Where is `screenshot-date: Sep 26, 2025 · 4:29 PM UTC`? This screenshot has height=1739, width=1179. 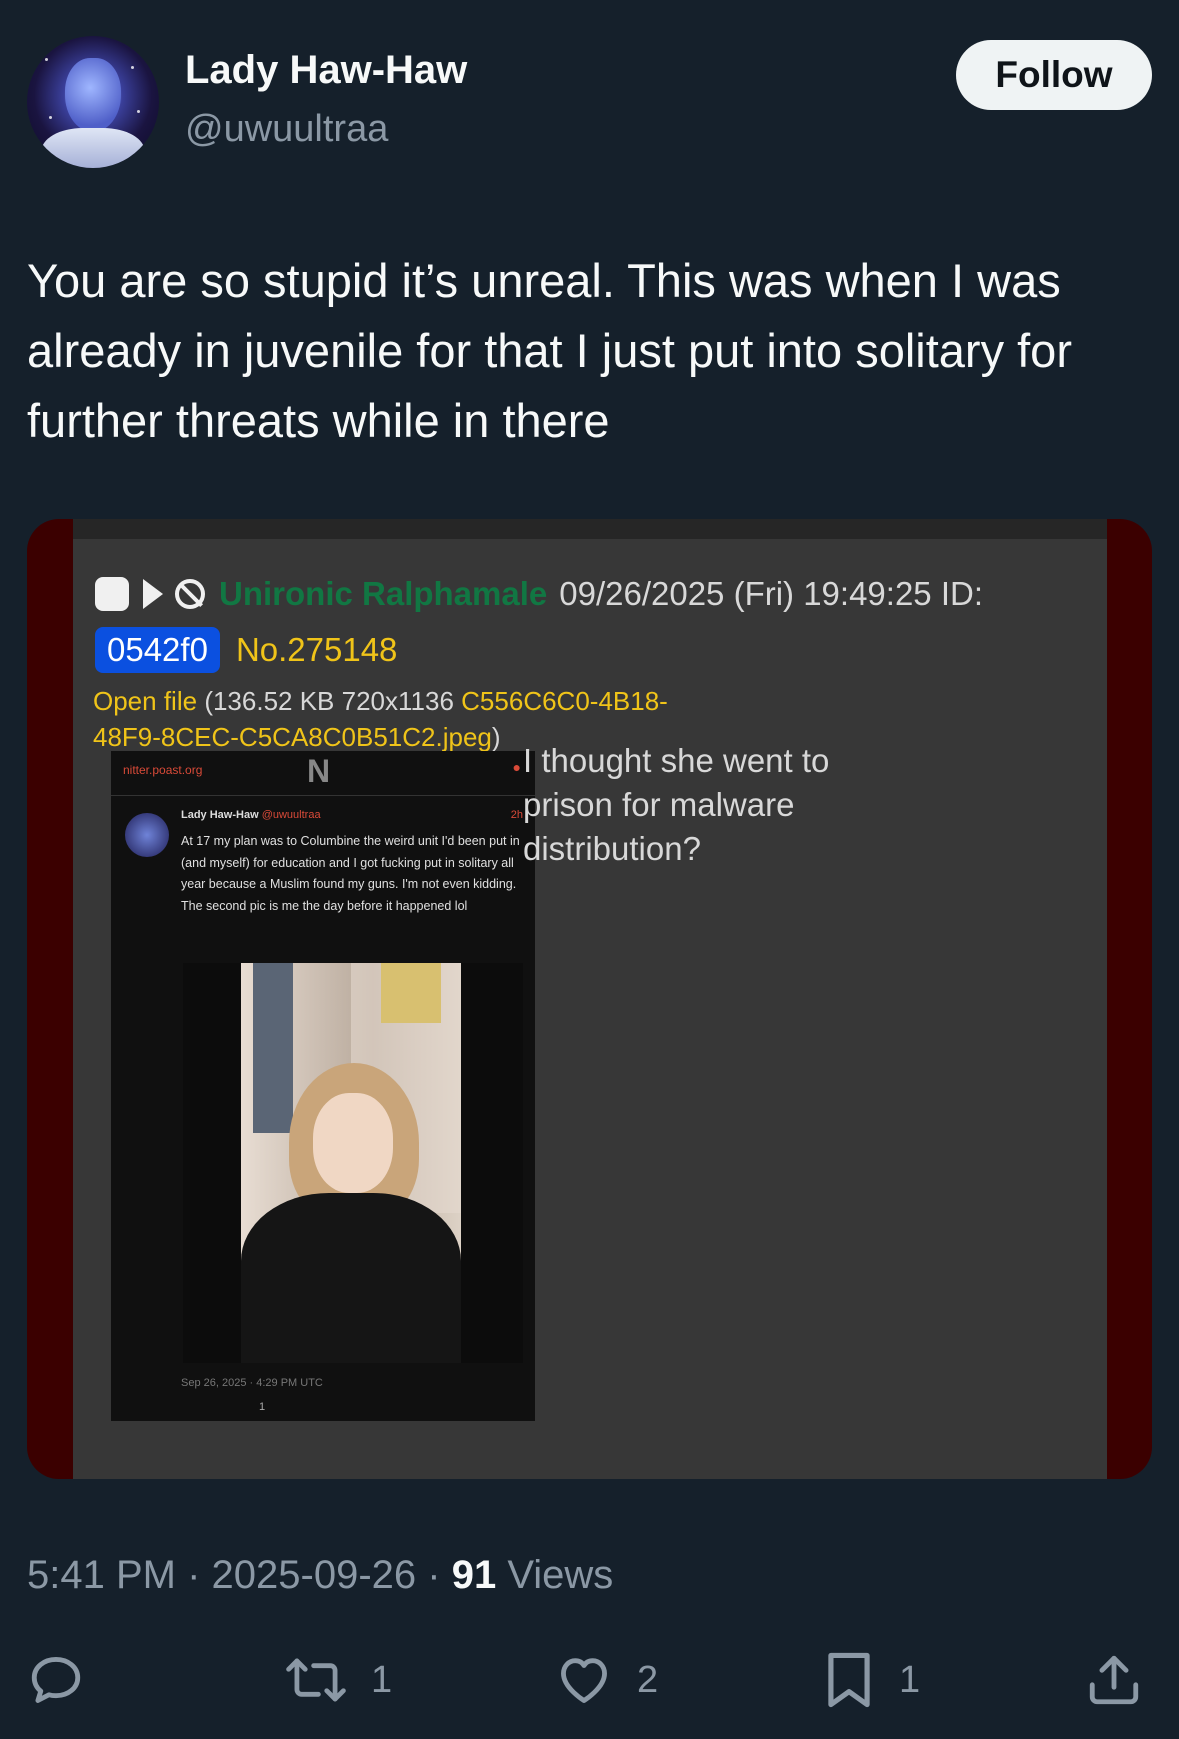 screenshot-date: Sep 26, 2025 · 4:29 PM UTC is located at coordinates (252, 1383).